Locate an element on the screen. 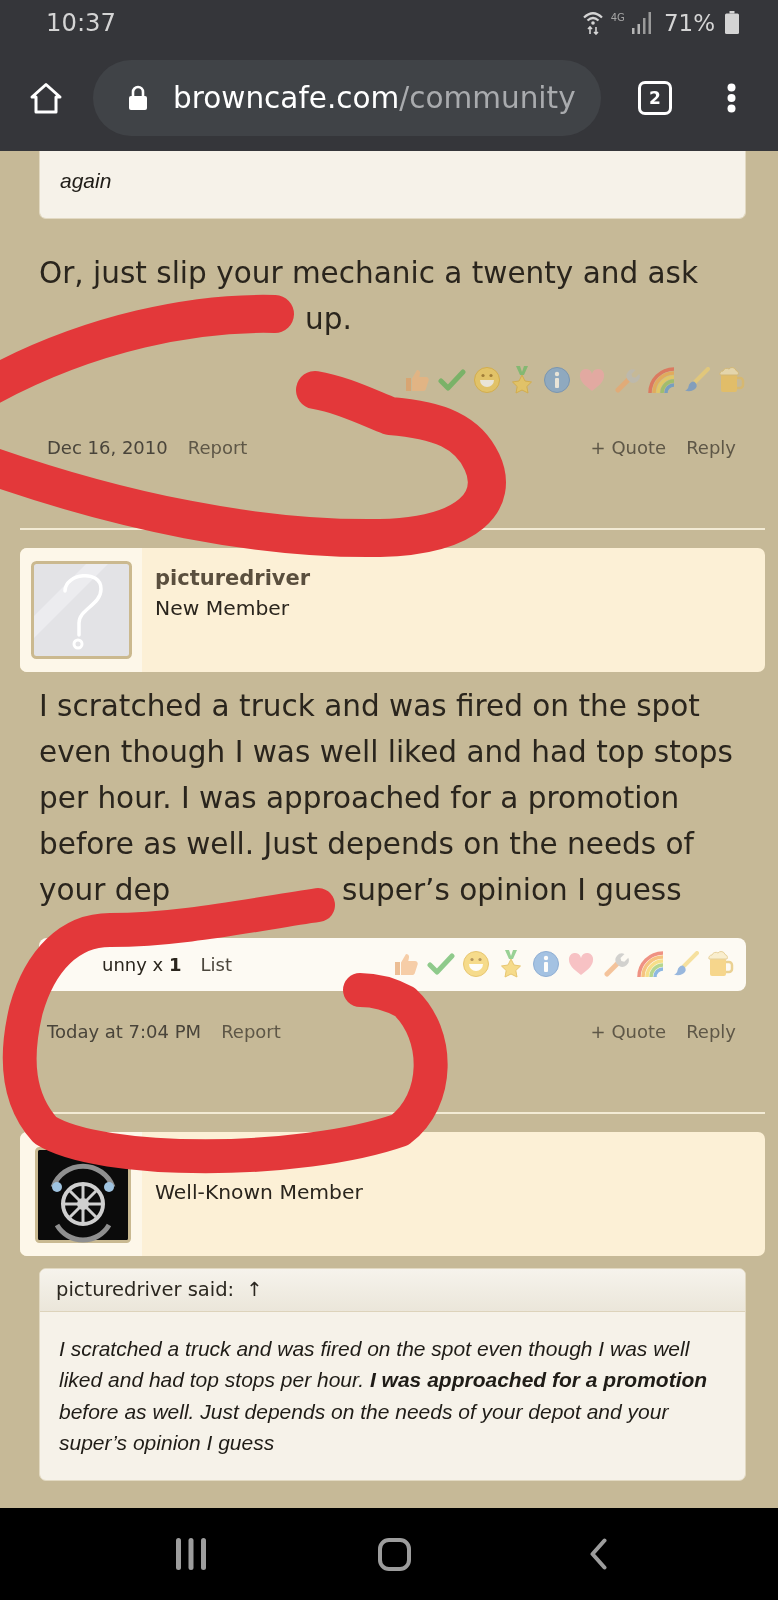 The image size is (778, 1600). post-text: your dep is located at coordinates (105, 890).